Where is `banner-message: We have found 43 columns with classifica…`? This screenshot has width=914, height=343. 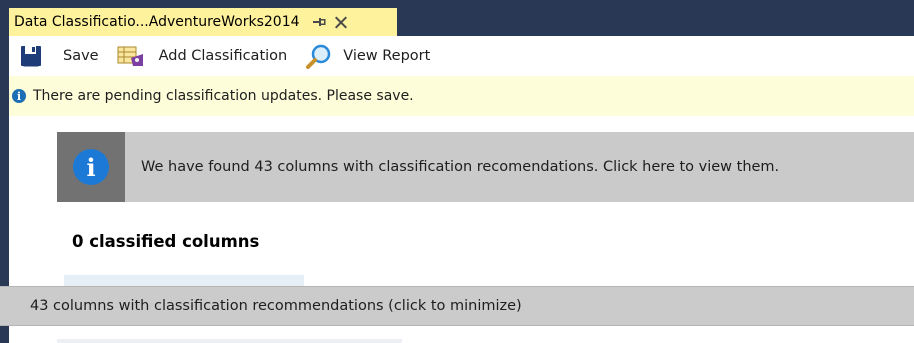
banner-message: We have found 43 columns with classifica… is located at coordinates (460, 167).